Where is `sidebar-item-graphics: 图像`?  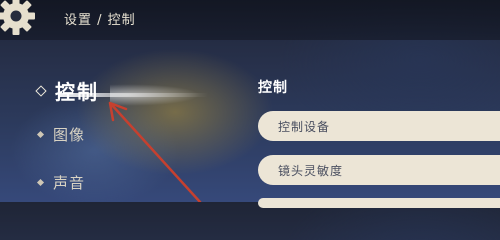
sidebar-item-graphics: 图像 is located at coordinates (61, 134).